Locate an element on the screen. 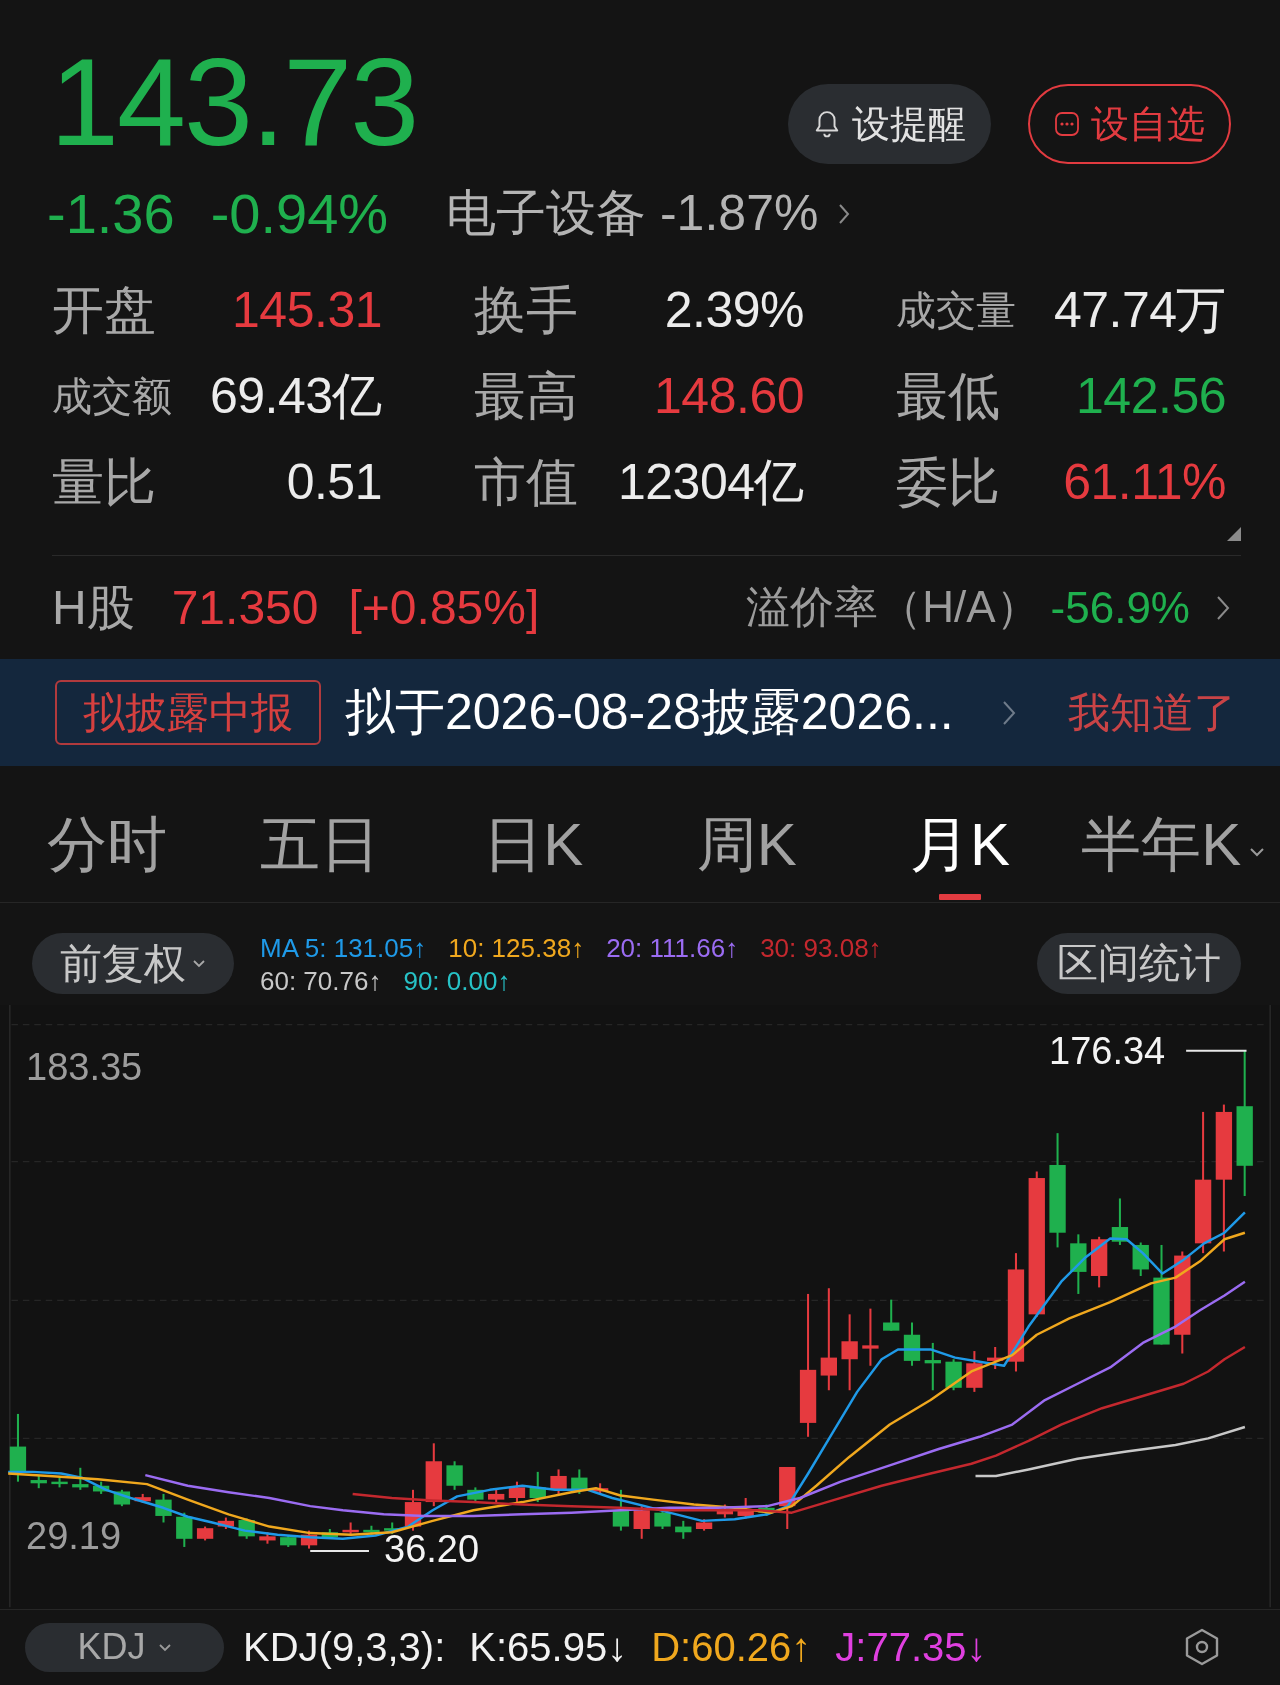 The height and width of the screenshot is (1685, 1280). add-watchlist-button: 设自选 is located at coordinates (1129, 124).